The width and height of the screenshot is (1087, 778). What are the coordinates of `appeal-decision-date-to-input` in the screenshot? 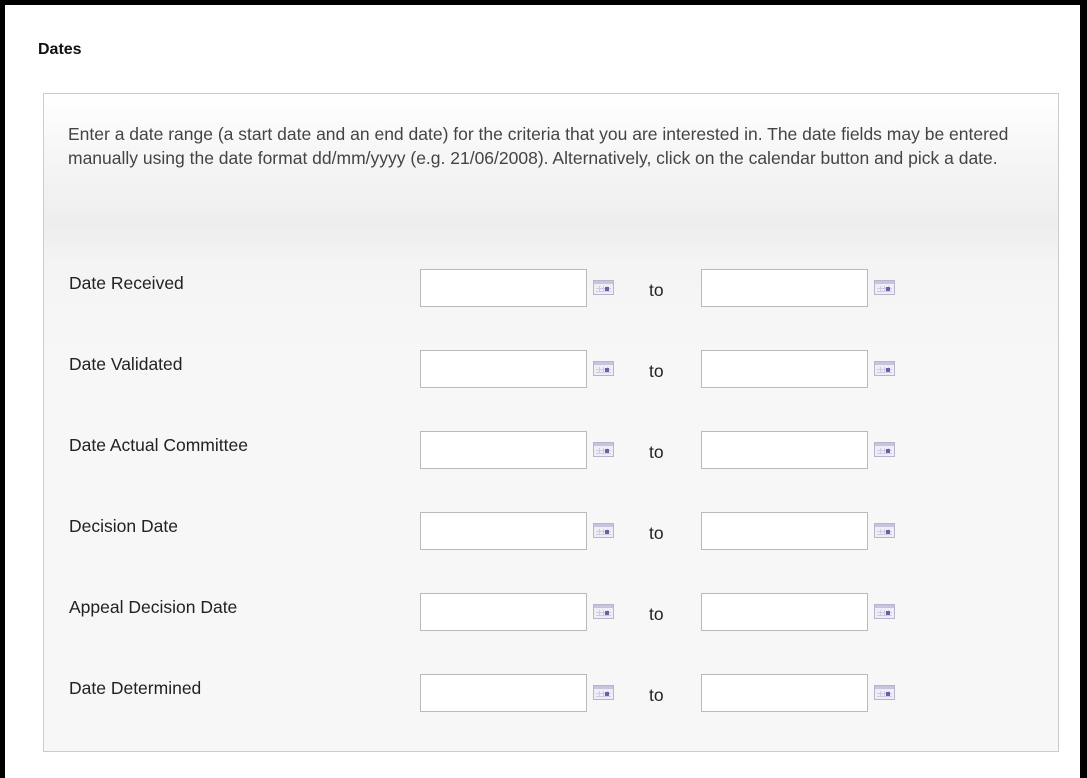 It's located at (784, 612).